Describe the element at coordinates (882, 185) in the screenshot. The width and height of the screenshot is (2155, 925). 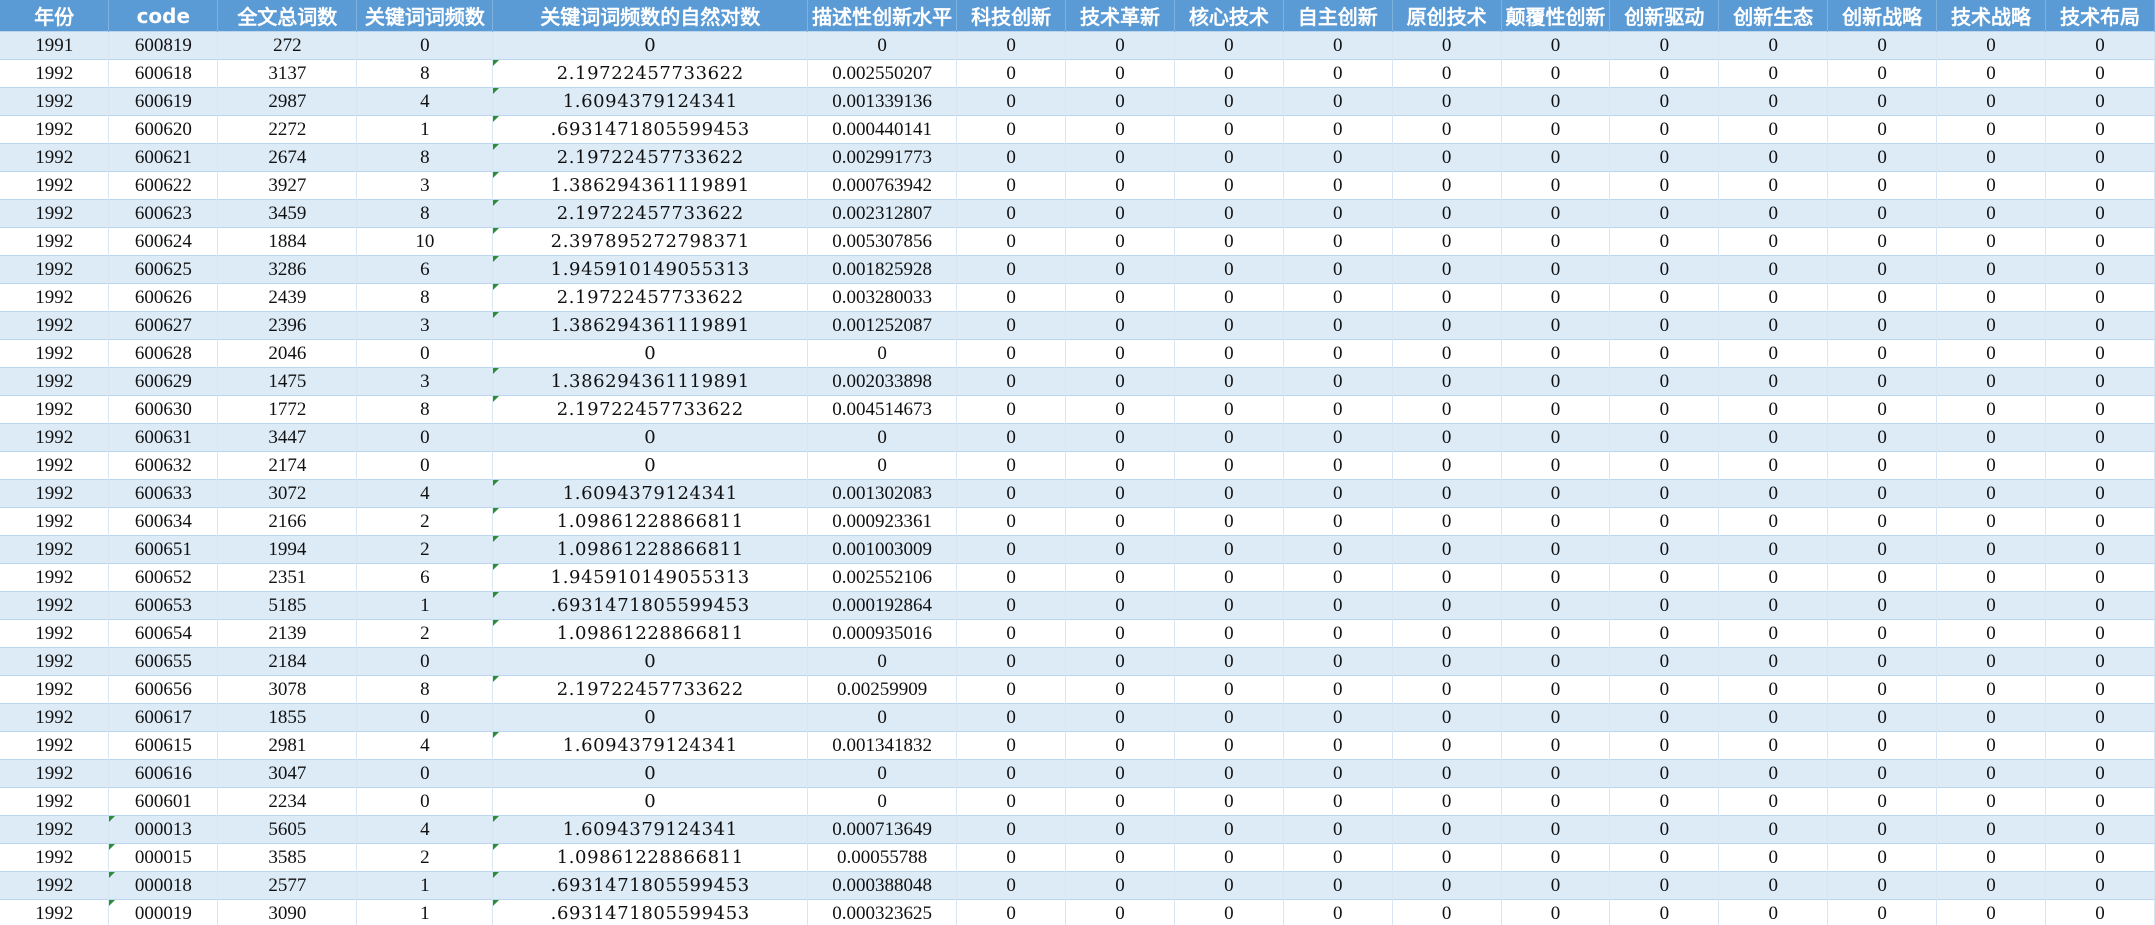
I see `cell-desc: 0.000763942` at that location.